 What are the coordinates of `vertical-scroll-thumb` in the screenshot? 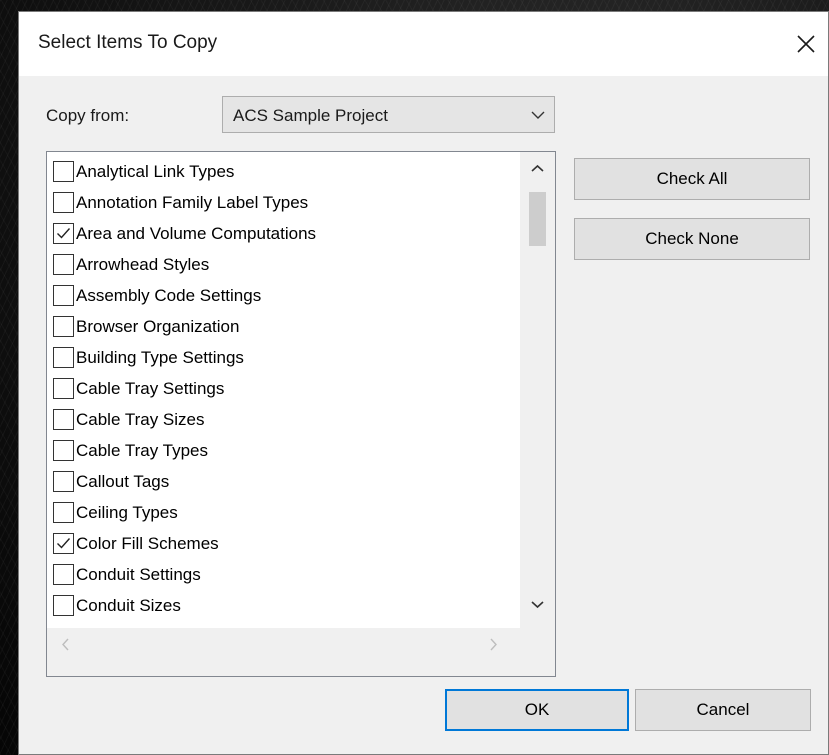 It's located at (537, 219).